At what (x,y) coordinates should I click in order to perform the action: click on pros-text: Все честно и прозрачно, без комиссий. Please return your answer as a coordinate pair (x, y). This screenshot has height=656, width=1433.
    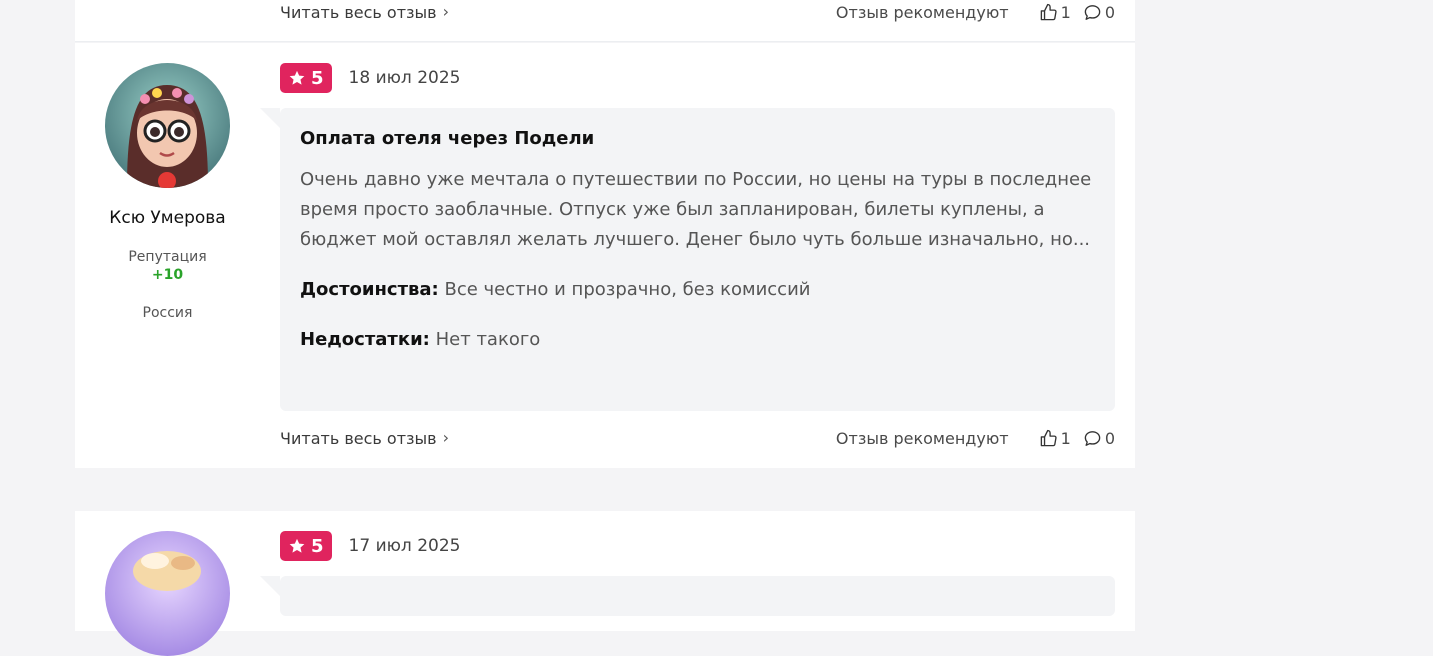
    Looking at the image, I should click on (627, 289).